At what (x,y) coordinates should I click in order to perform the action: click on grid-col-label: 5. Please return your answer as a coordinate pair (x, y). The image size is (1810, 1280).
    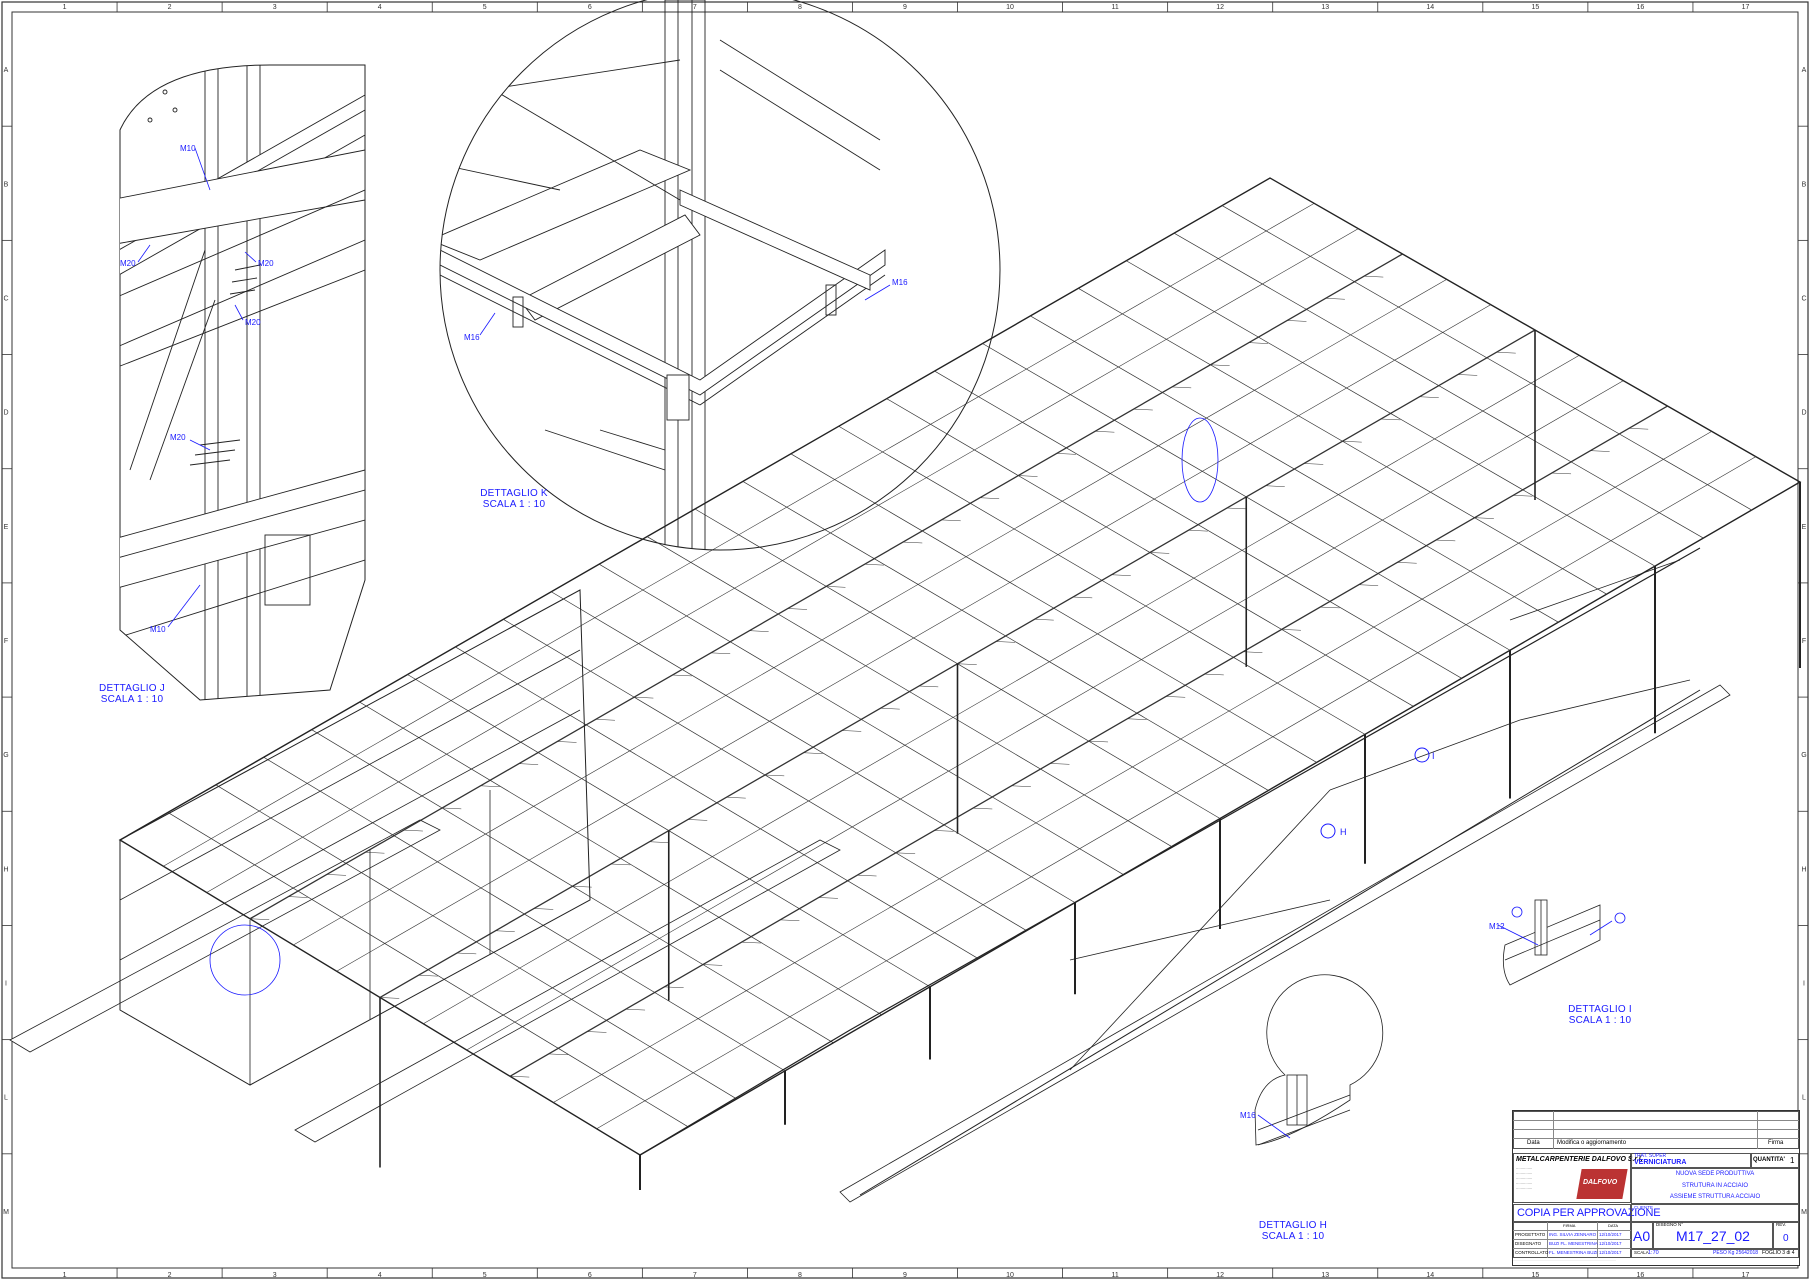
    Looking at the image, I should click on (485, 7).